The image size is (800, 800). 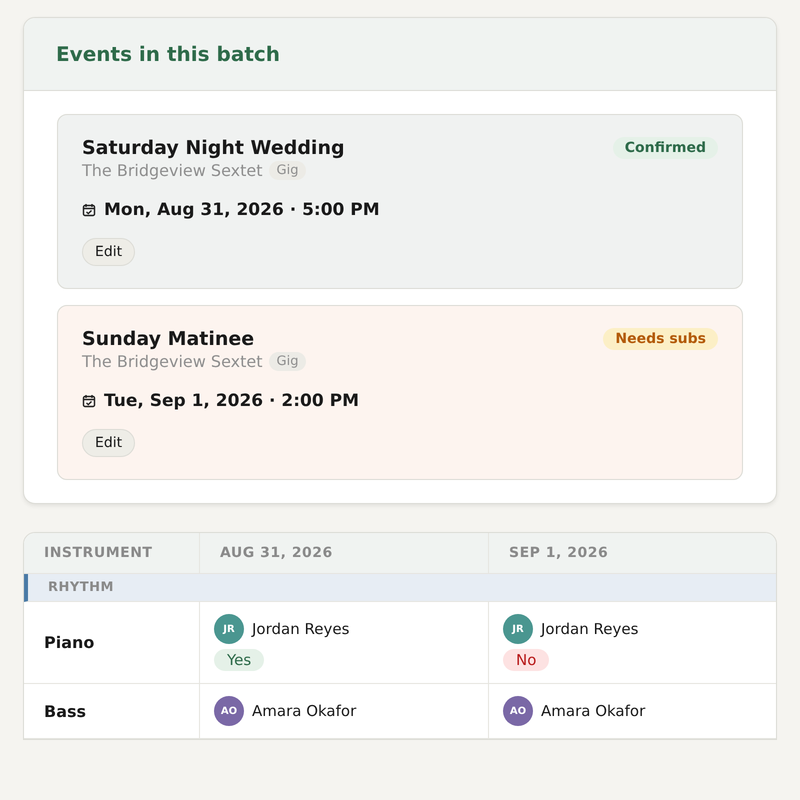 What do you see at coordinates (344, 553) in the screenshot?
I see `column-header: AUG 31, 2026` at bounding box center [344, 553].